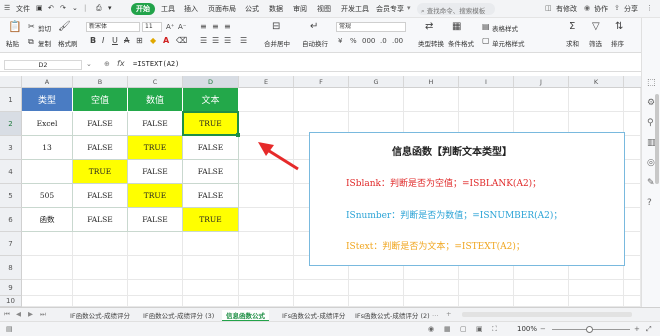 The image size is (660, 336). I want to click on column-header-b: B, so click(100, 82).